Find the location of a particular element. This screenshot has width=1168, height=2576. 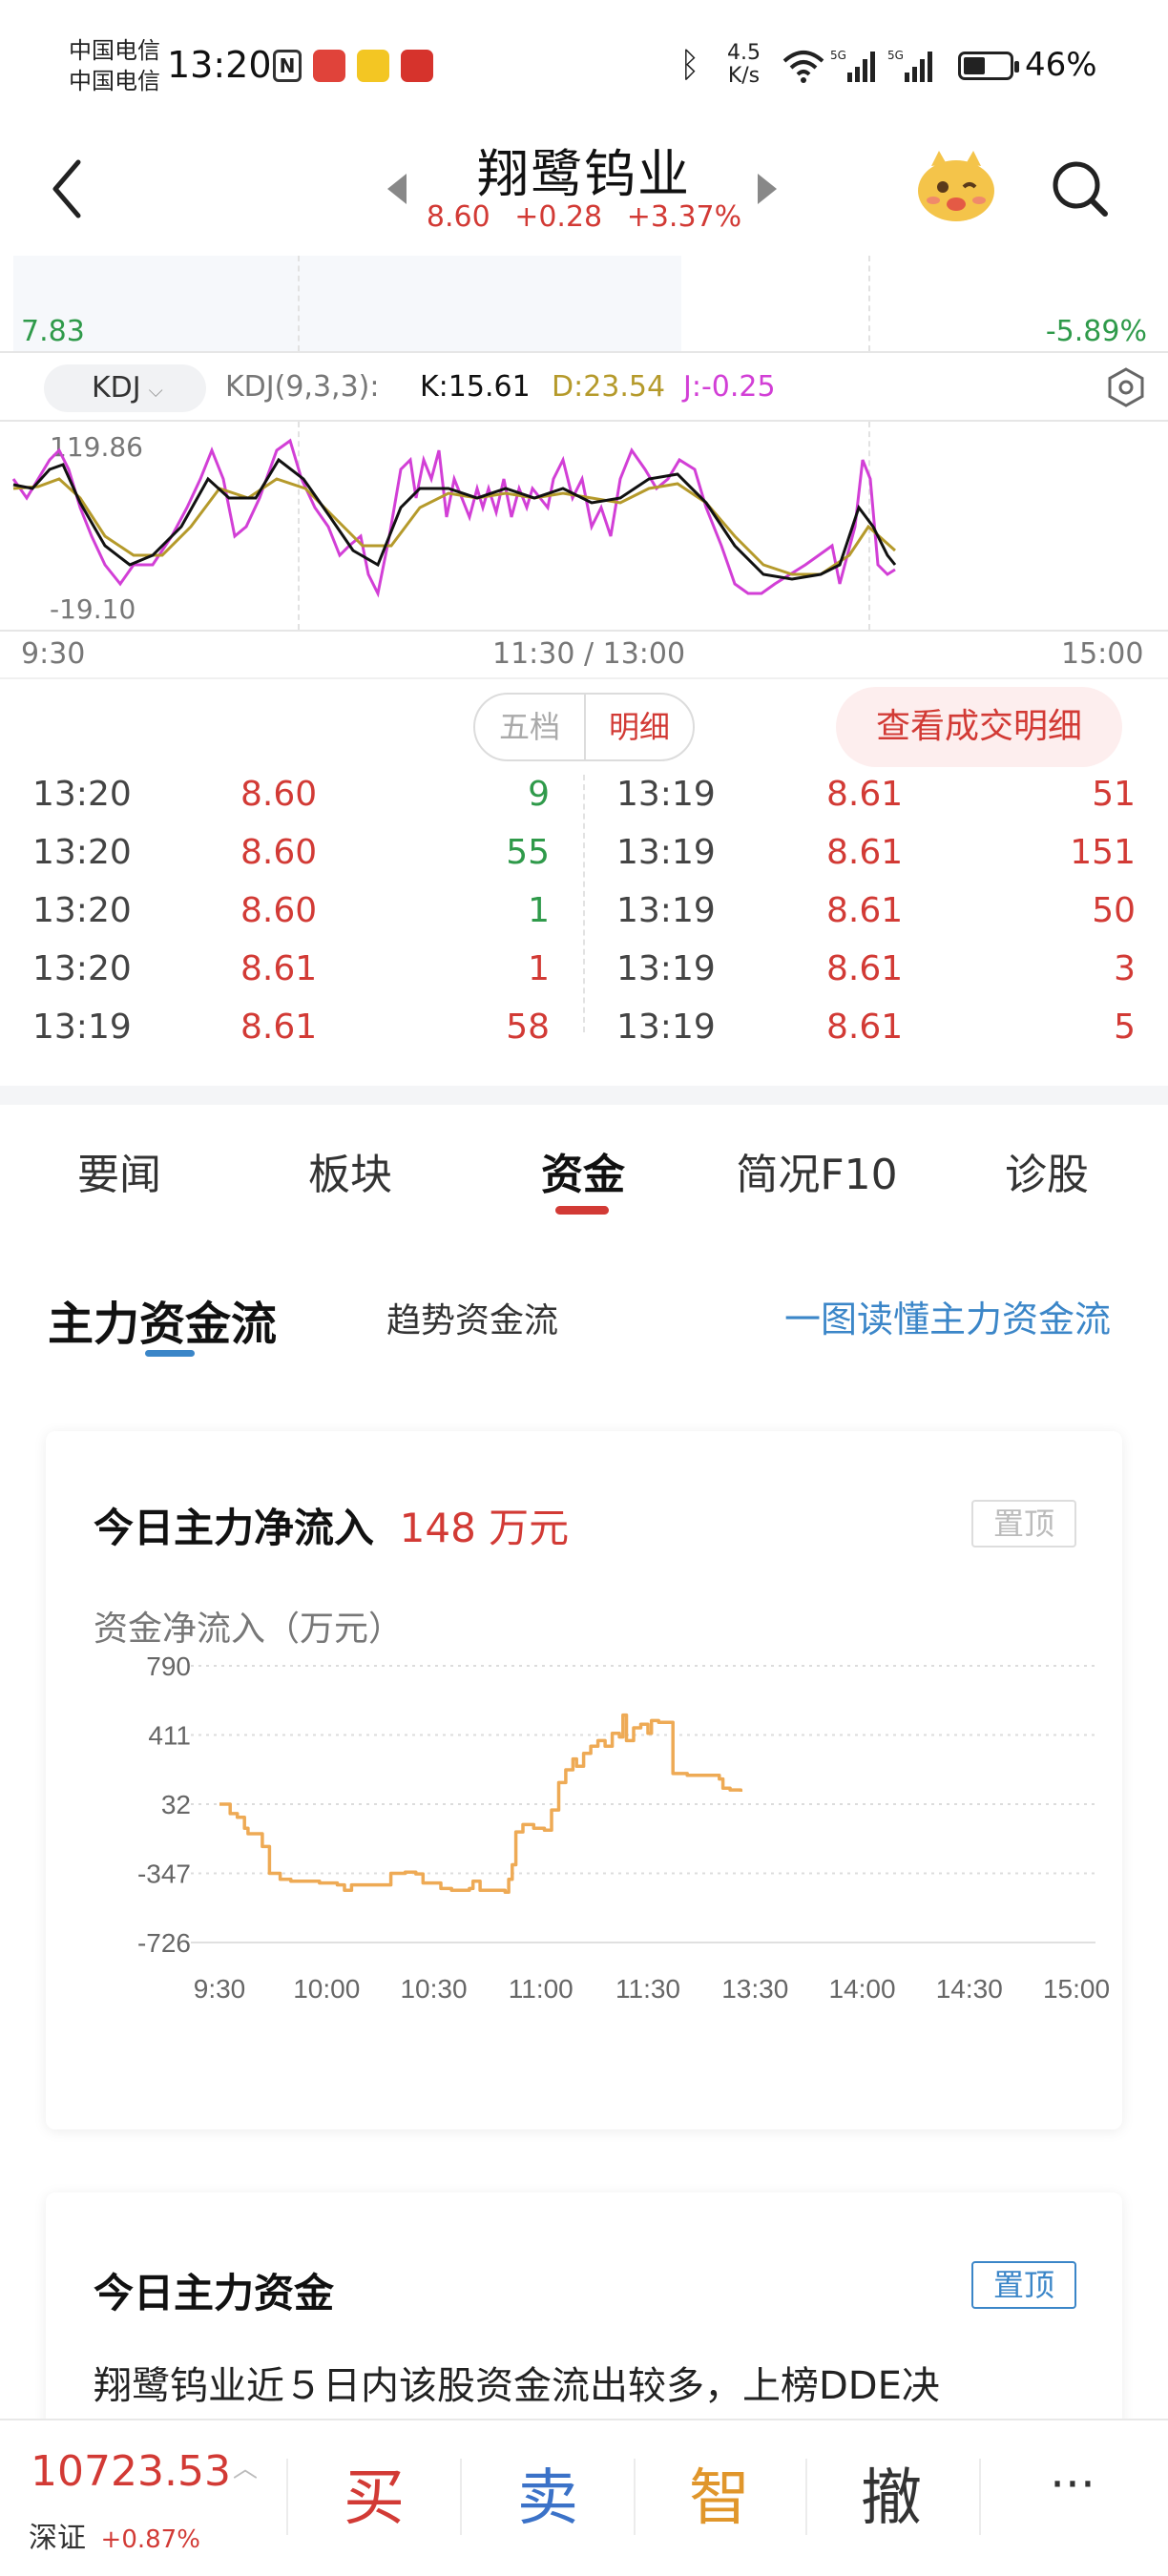

kdj-d-value: D:23.54 is located at coordinates (609, 387).